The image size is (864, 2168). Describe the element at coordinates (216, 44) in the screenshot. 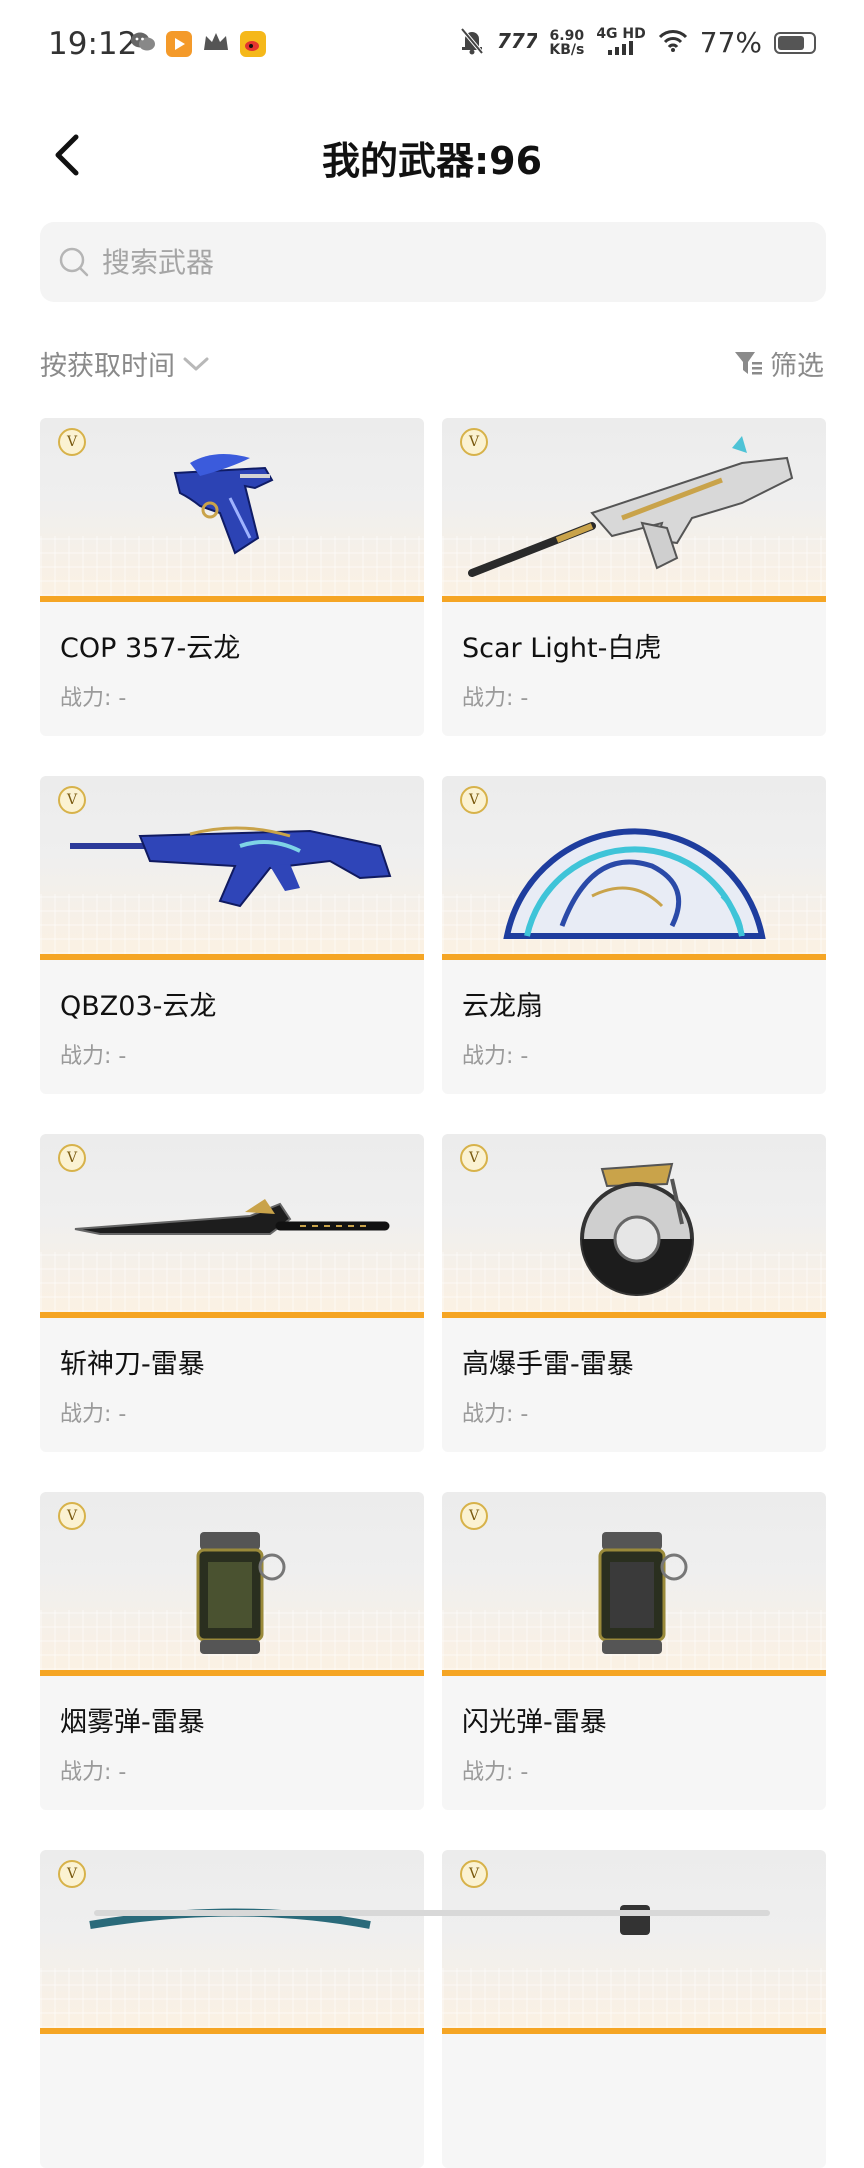

I see `crown-icon` at that location.